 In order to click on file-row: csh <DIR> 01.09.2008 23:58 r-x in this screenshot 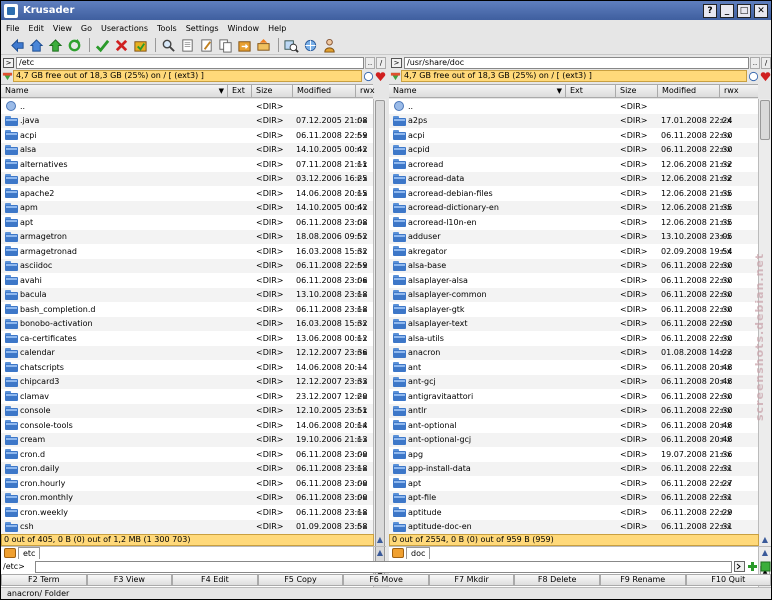, I will do `click(187, 526)`.